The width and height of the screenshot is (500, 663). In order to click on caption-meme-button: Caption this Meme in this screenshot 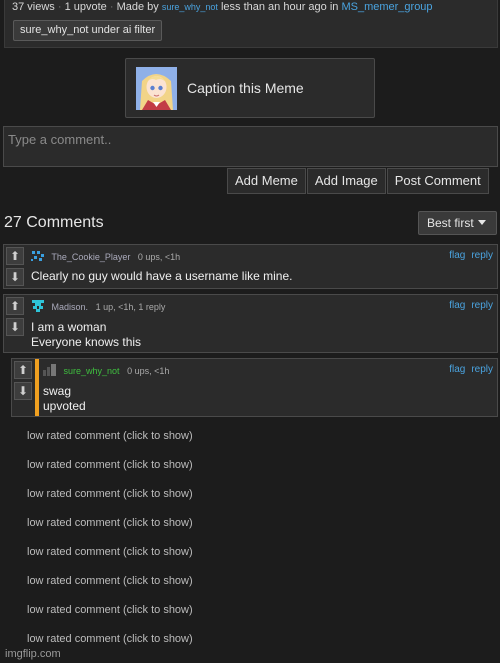, I will do `click(250, 88)`.